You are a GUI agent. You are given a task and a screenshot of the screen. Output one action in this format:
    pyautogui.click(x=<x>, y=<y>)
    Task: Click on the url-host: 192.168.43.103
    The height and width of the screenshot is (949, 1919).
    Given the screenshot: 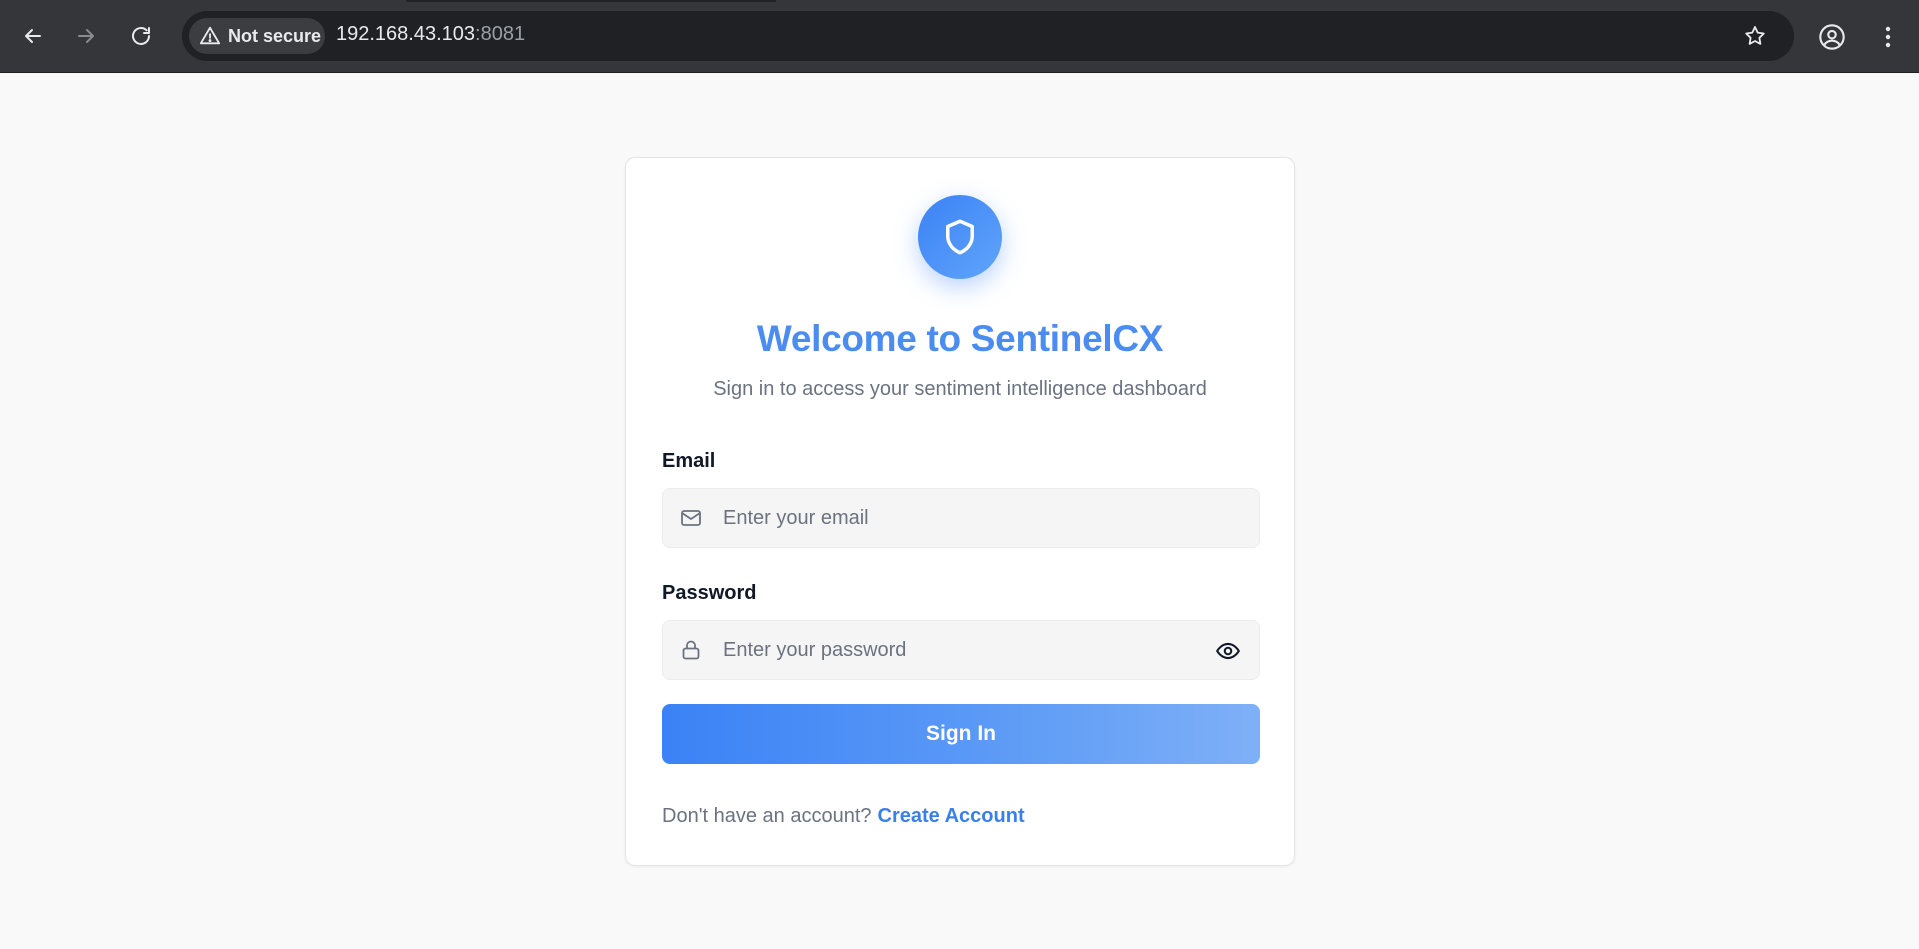 What is the action you would take?
    pyautogui.click(x=406, y=34)
    